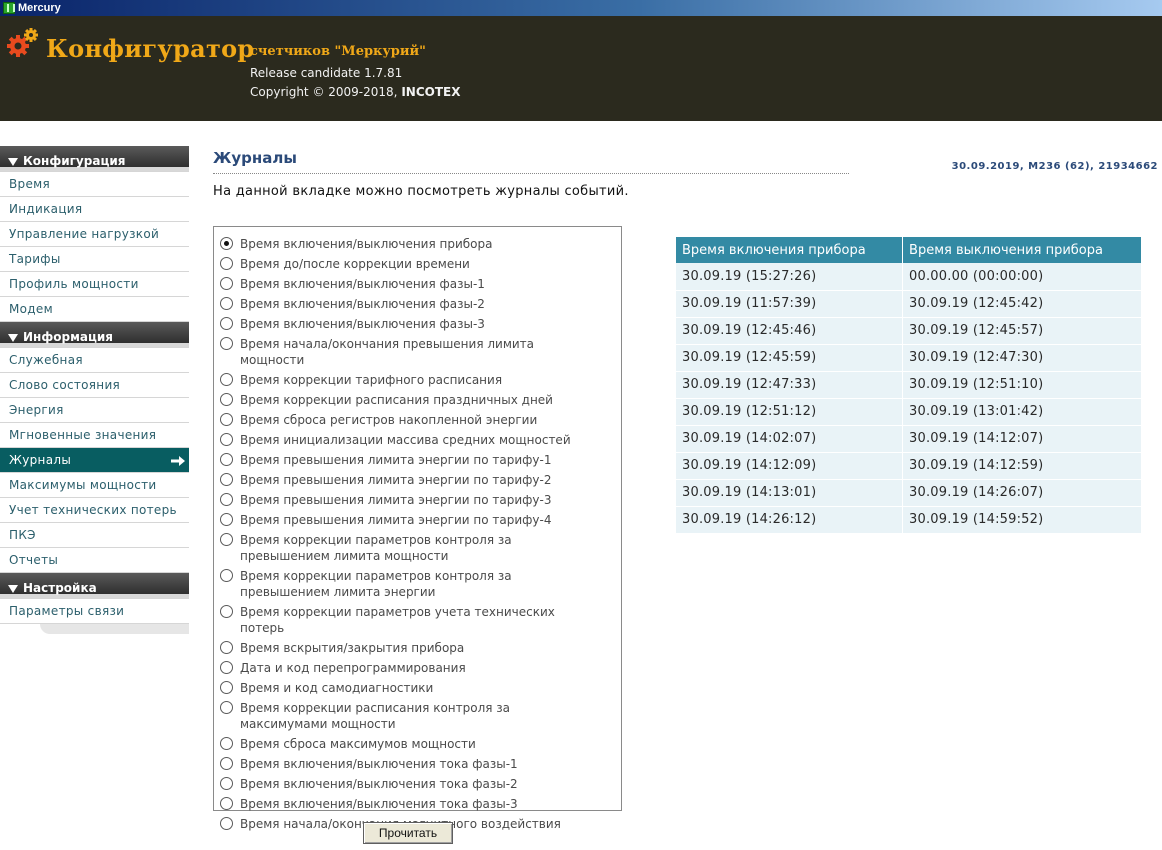 The width and height of the screenshot is (1162, 850). What do you see at coordinates (909, 520) in the screenshot?
I see `table-row: 30.09.19 (14:26:12) 30.09.19 (14:59:52)` at bounding box center [909, 520].